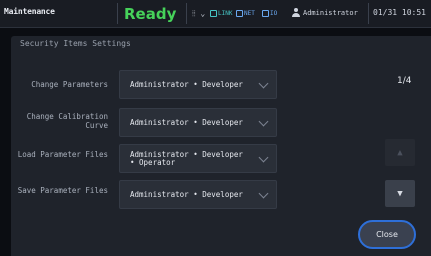 The height and width of the screenshot is (256, 431). I want to click on menu-dropdown-button: ⦙⦙ ⌄, so click(198, 14).